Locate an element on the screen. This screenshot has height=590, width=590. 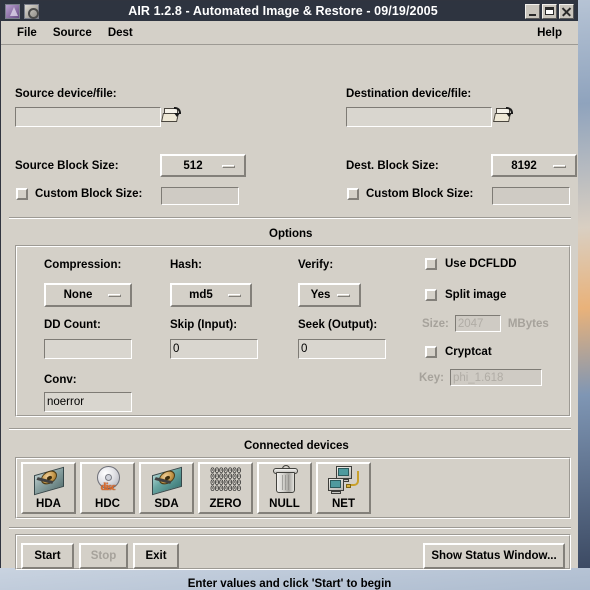
verify-dropdown: Yes is located at coordinates (329, 295).